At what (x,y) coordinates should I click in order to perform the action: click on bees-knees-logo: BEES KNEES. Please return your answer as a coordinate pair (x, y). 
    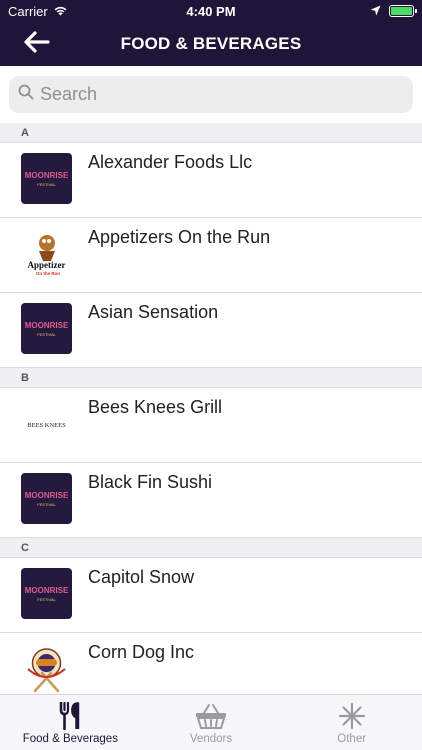
    Looking at the image, I should click on (46, 423).